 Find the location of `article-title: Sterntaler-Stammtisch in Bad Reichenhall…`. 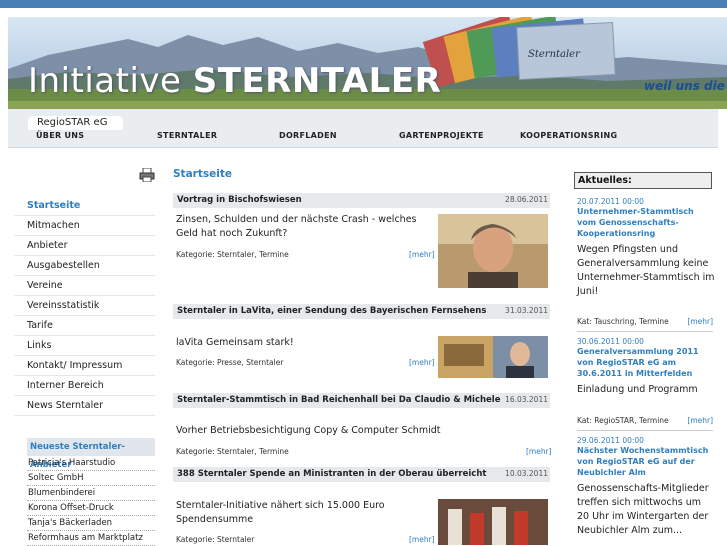

article-title: Sterntaler-Stammtisch in Bad Reichenhall… is located at coordinates (338, 400).